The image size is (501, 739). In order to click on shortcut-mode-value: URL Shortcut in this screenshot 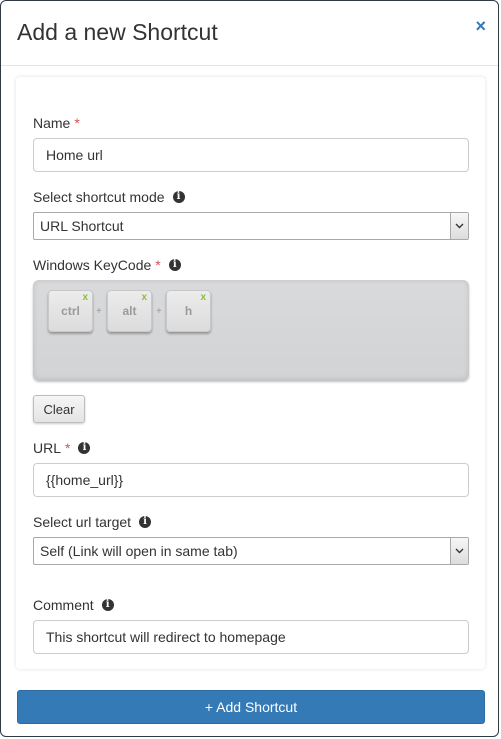, I will do `click(82, 226)`.